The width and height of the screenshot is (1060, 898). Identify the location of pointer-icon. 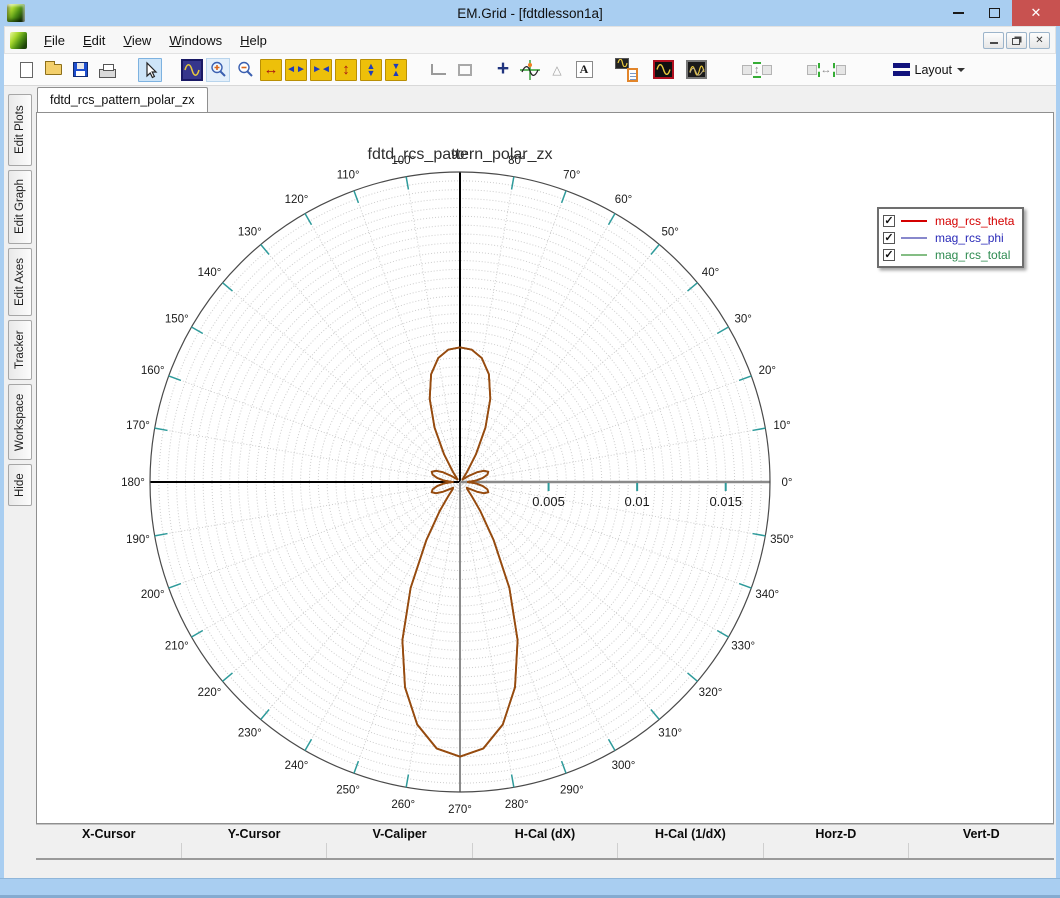
(150, 69).